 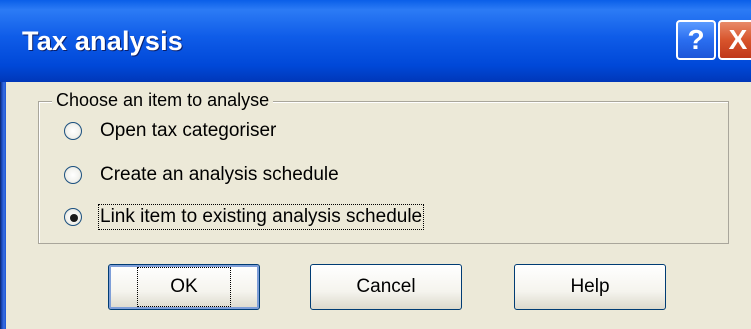 I want to click on radio-open-tax-categoriser: Open tax categoriser, so click(x=170, y=131).